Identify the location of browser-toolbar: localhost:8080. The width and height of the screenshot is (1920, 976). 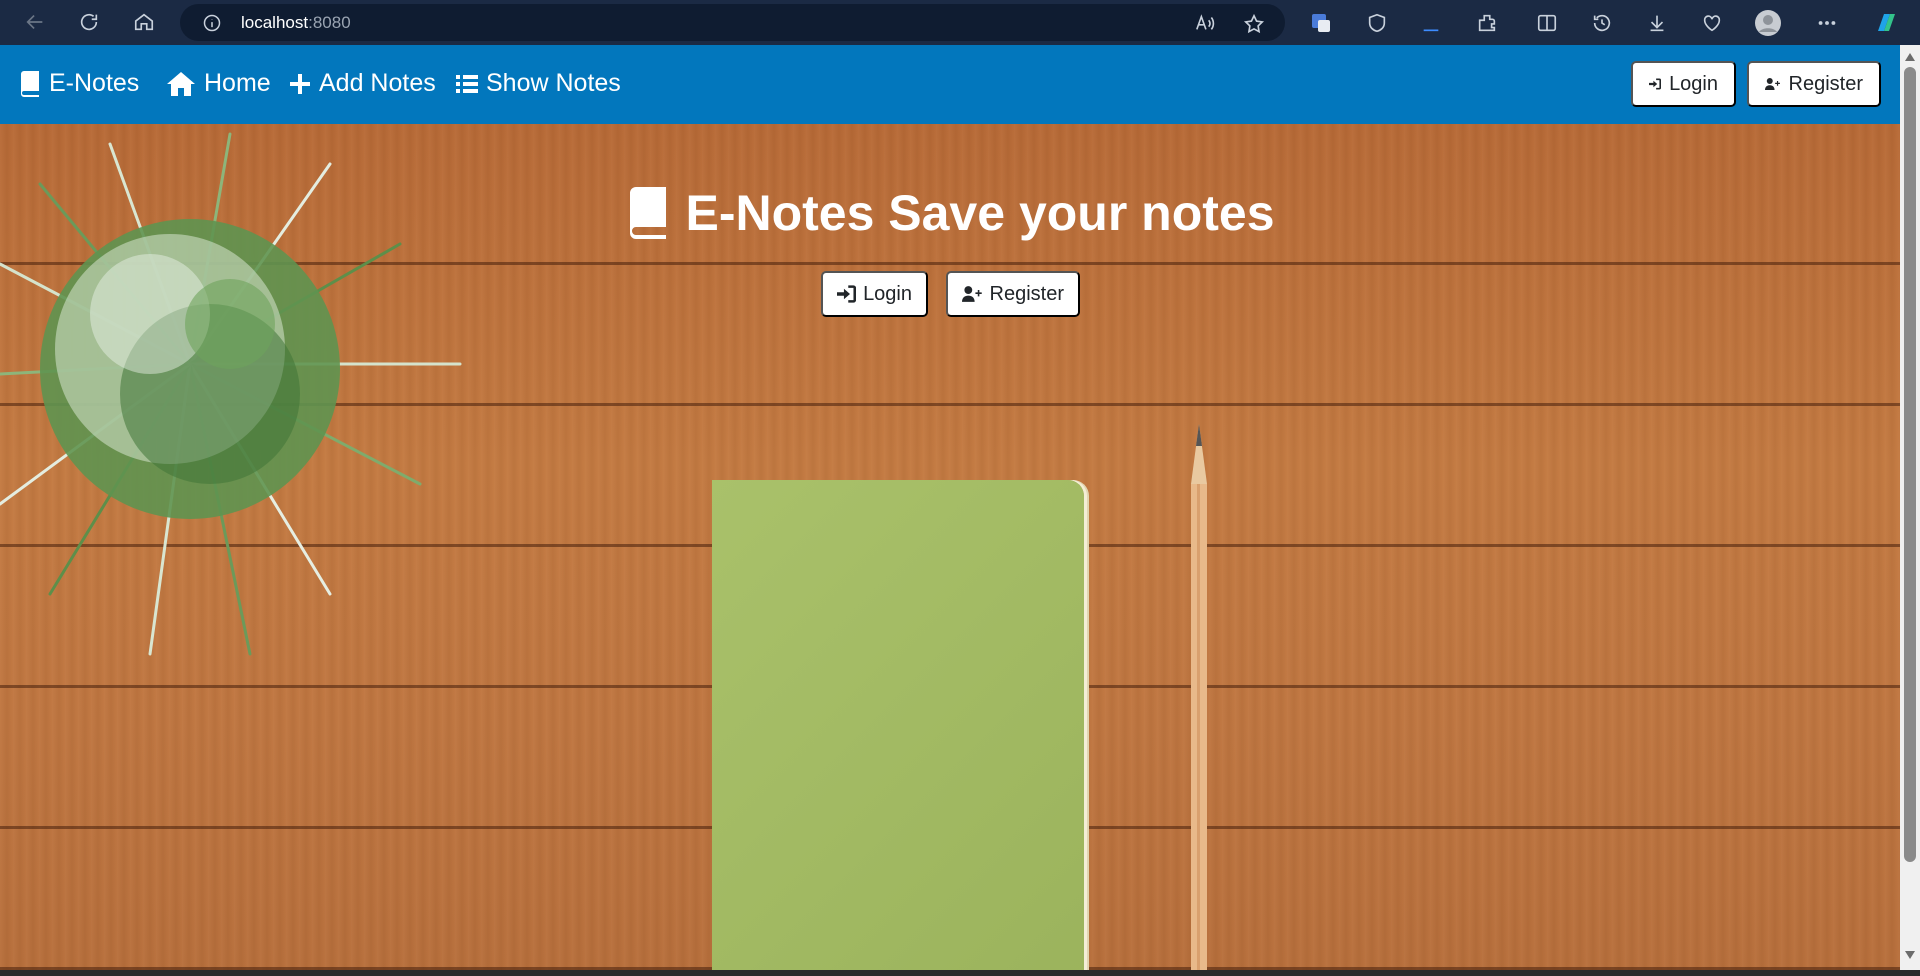
(960, 22).